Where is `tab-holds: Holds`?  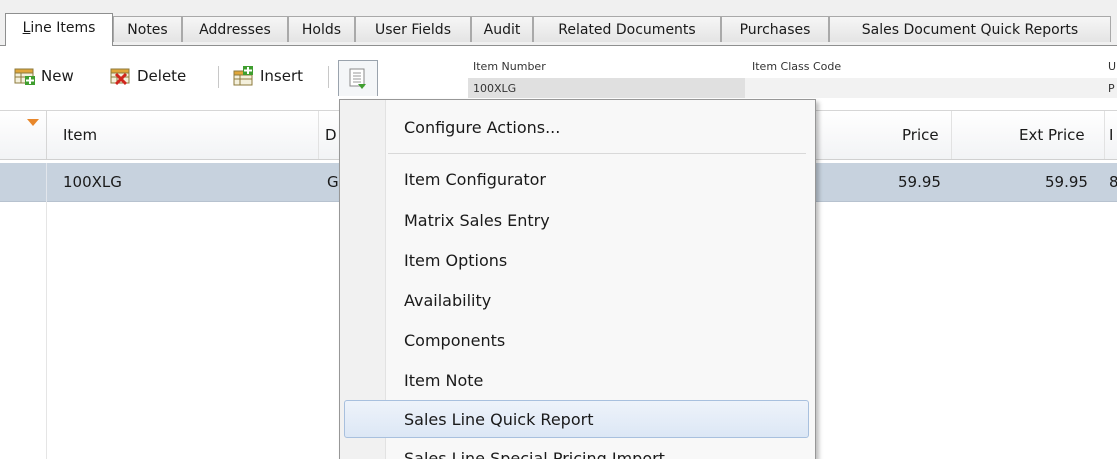
tab-holds: Holds is located at coordinates (321, 29).